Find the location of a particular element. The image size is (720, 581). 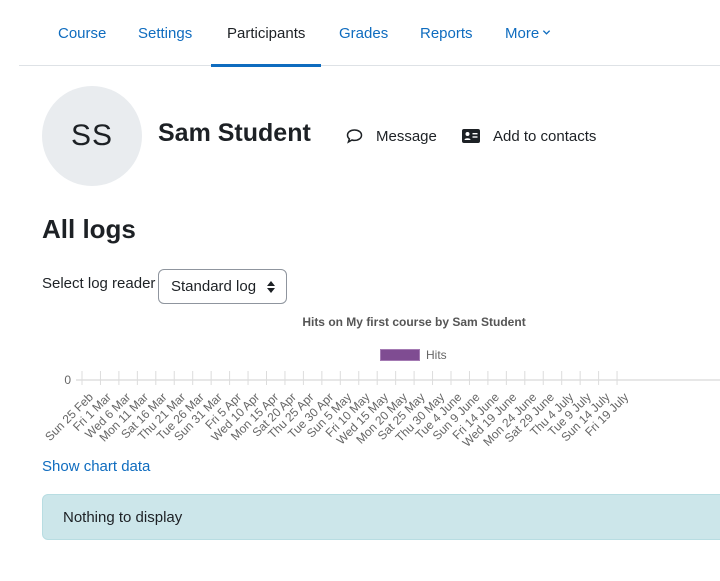

log-reader-selected-value: Standard log is located at coordinates (214, 286).